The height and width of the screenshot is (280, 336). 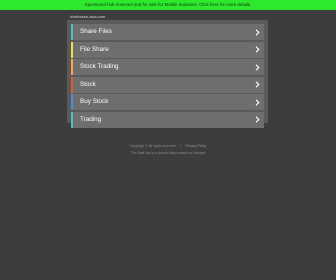 I want to click on link-share-files: Share Files, so click(x=167, y=32).